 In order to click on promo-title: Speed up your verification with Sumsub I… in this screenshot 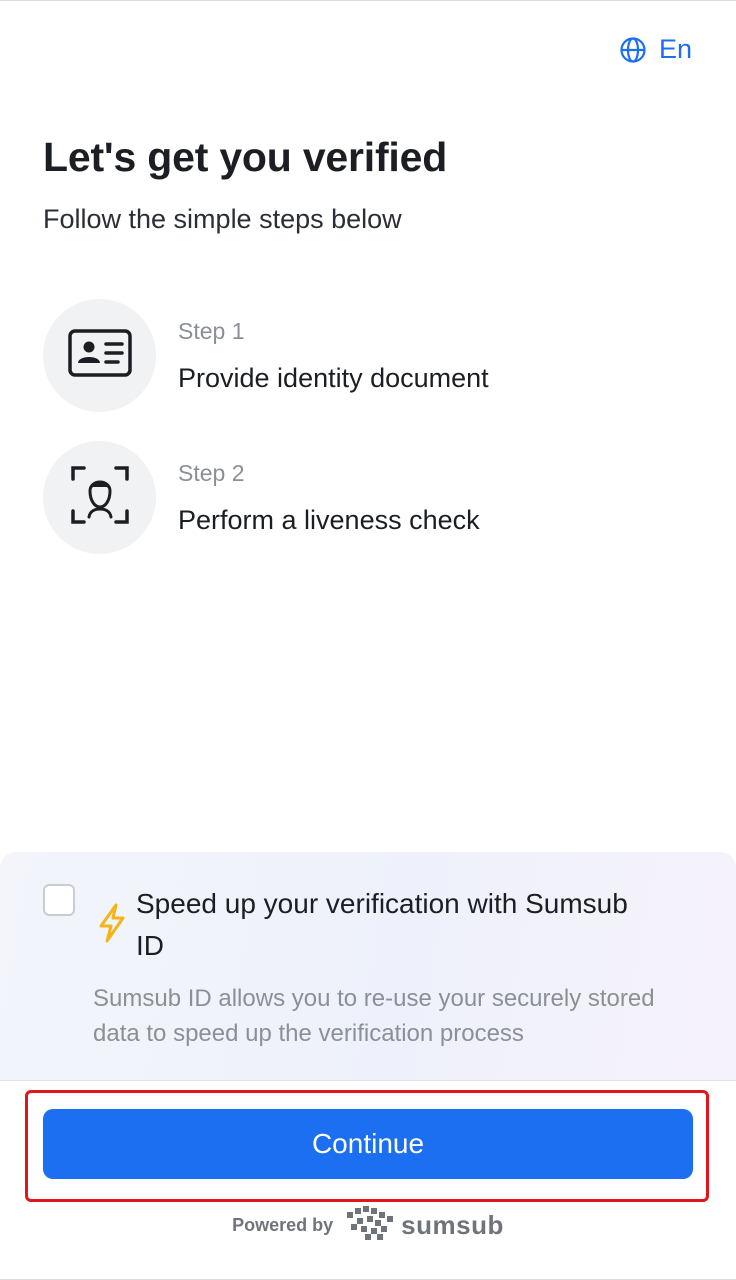, I will do `click(382, 924)`.